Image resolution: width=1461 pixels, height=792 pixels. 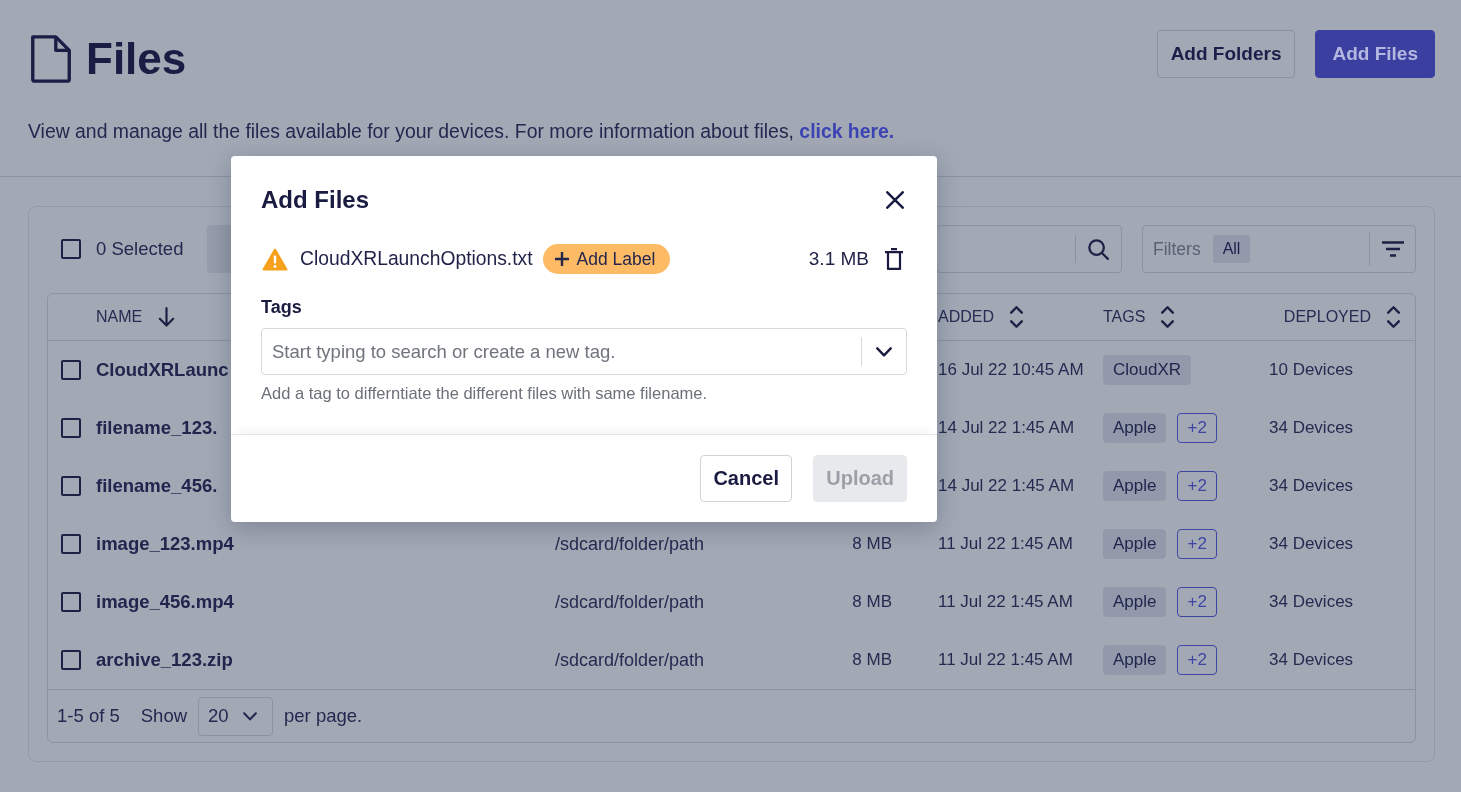 What do you see at coordinates (485, 393) in the screenshot?
I see `helper-text: Add a tag to differntiate the different files with same filename.` at bounding box center [485, 393].